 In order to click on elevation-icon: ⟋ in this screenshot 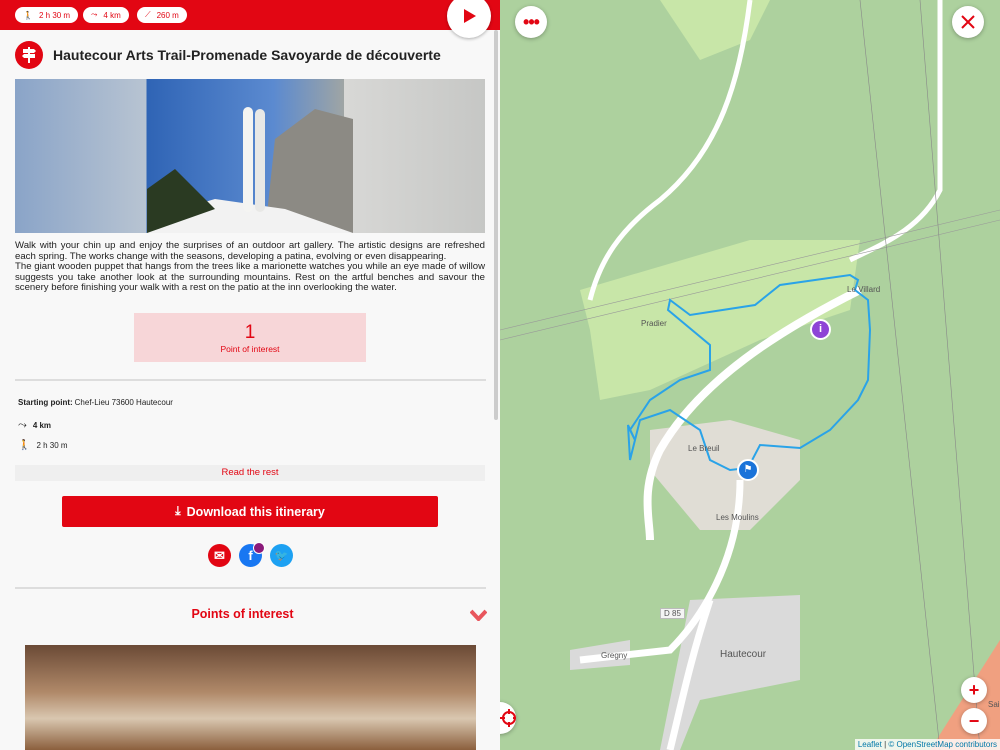, I will do `click(148, 14)`.